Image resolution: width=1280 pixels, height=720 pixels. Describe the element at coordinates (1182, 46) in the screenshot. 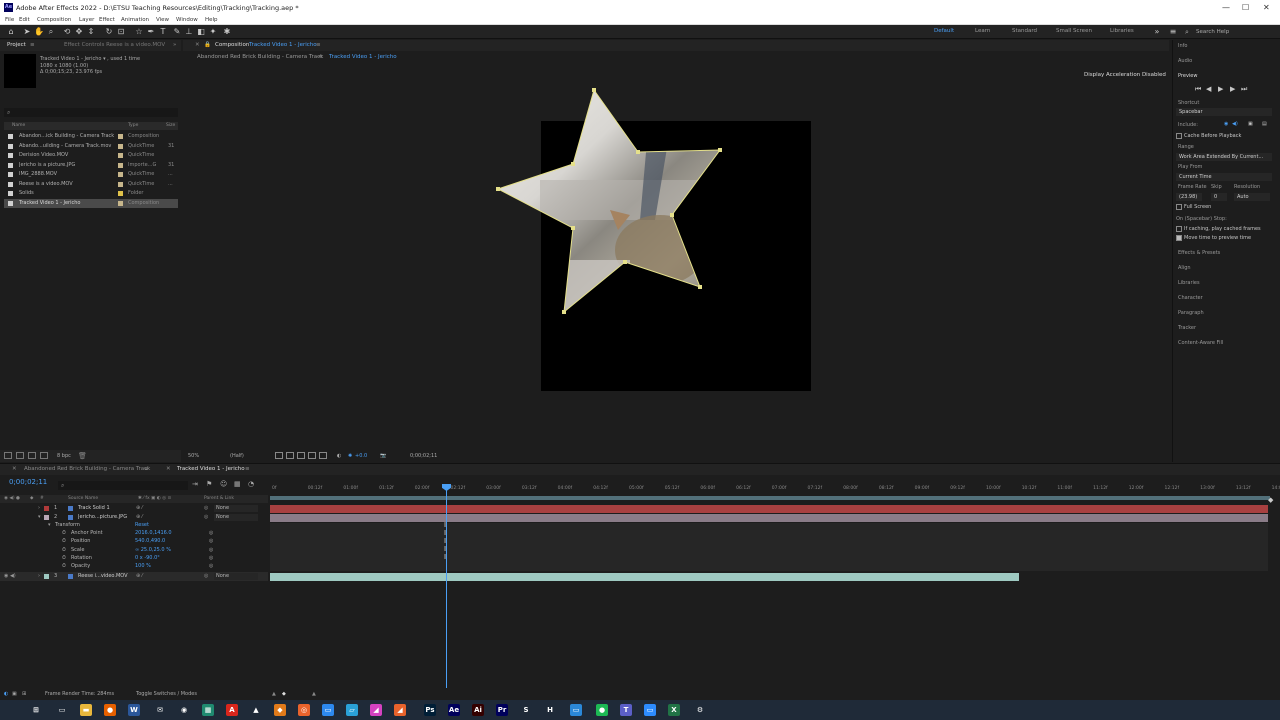

I see `panel-info: Info` at that location.